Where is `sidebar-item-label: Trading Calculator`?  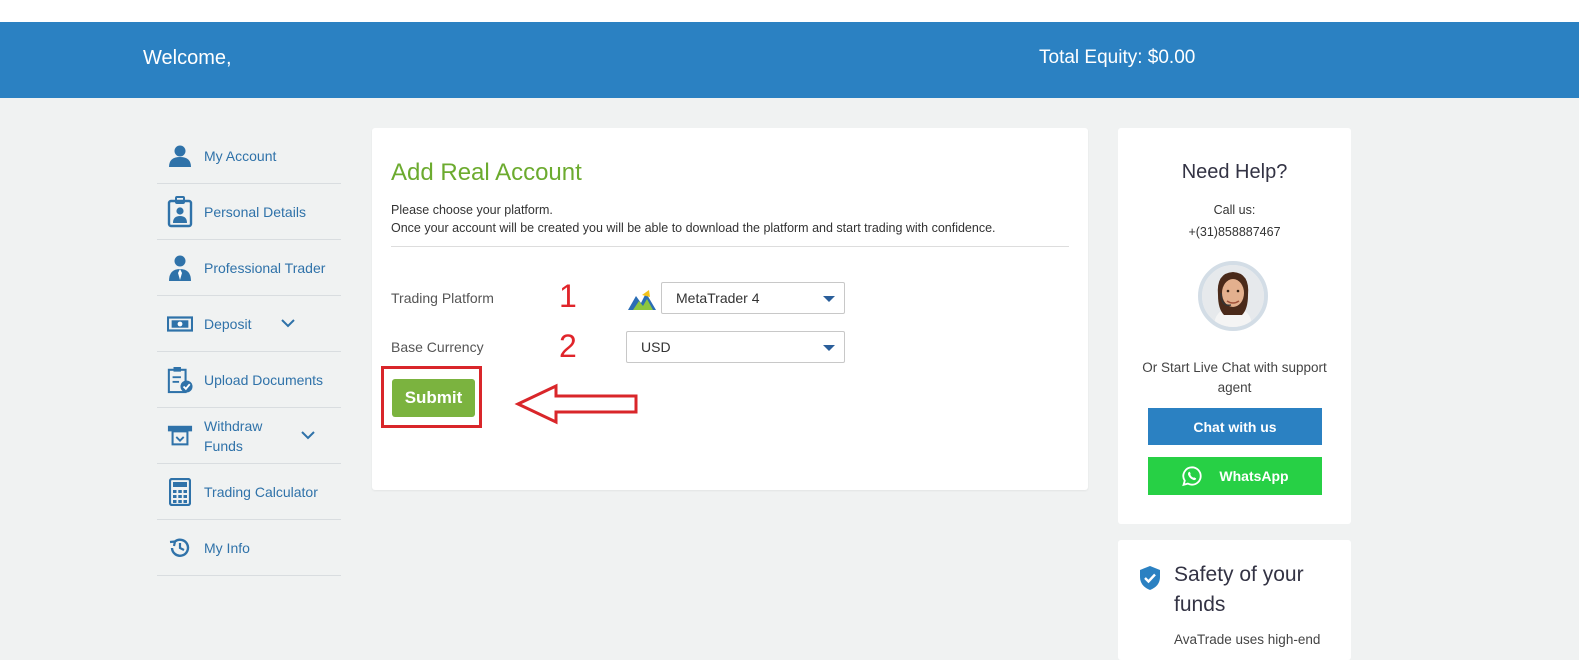
sidebar-item-label: Trading Calculator is located at coordinates (261, 491).